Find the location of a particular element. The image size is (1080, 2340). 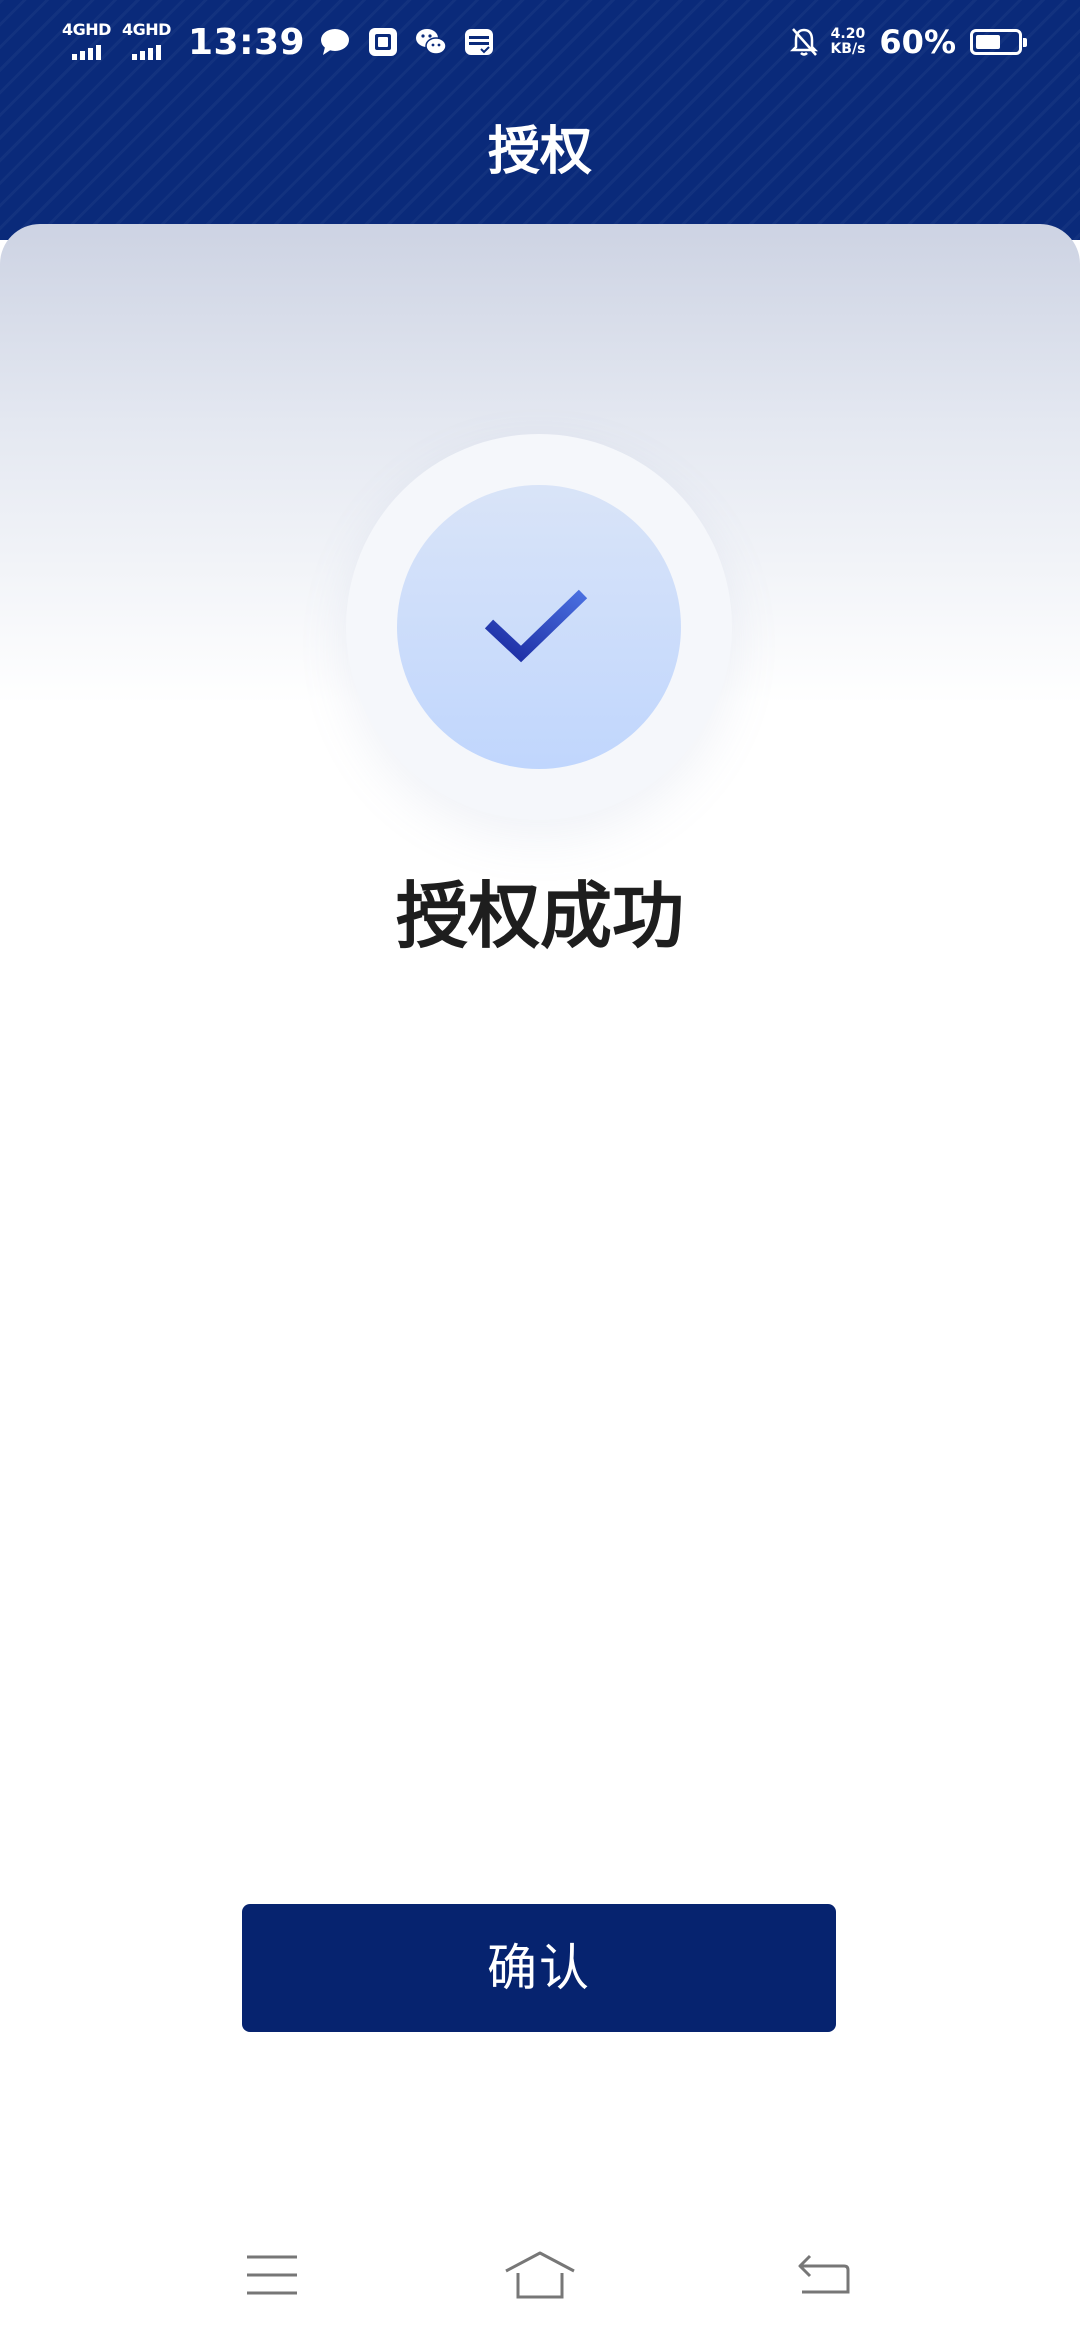

status-bar-left: 4GHD 4GHD 13:39 is located at coordinates (286, 42).